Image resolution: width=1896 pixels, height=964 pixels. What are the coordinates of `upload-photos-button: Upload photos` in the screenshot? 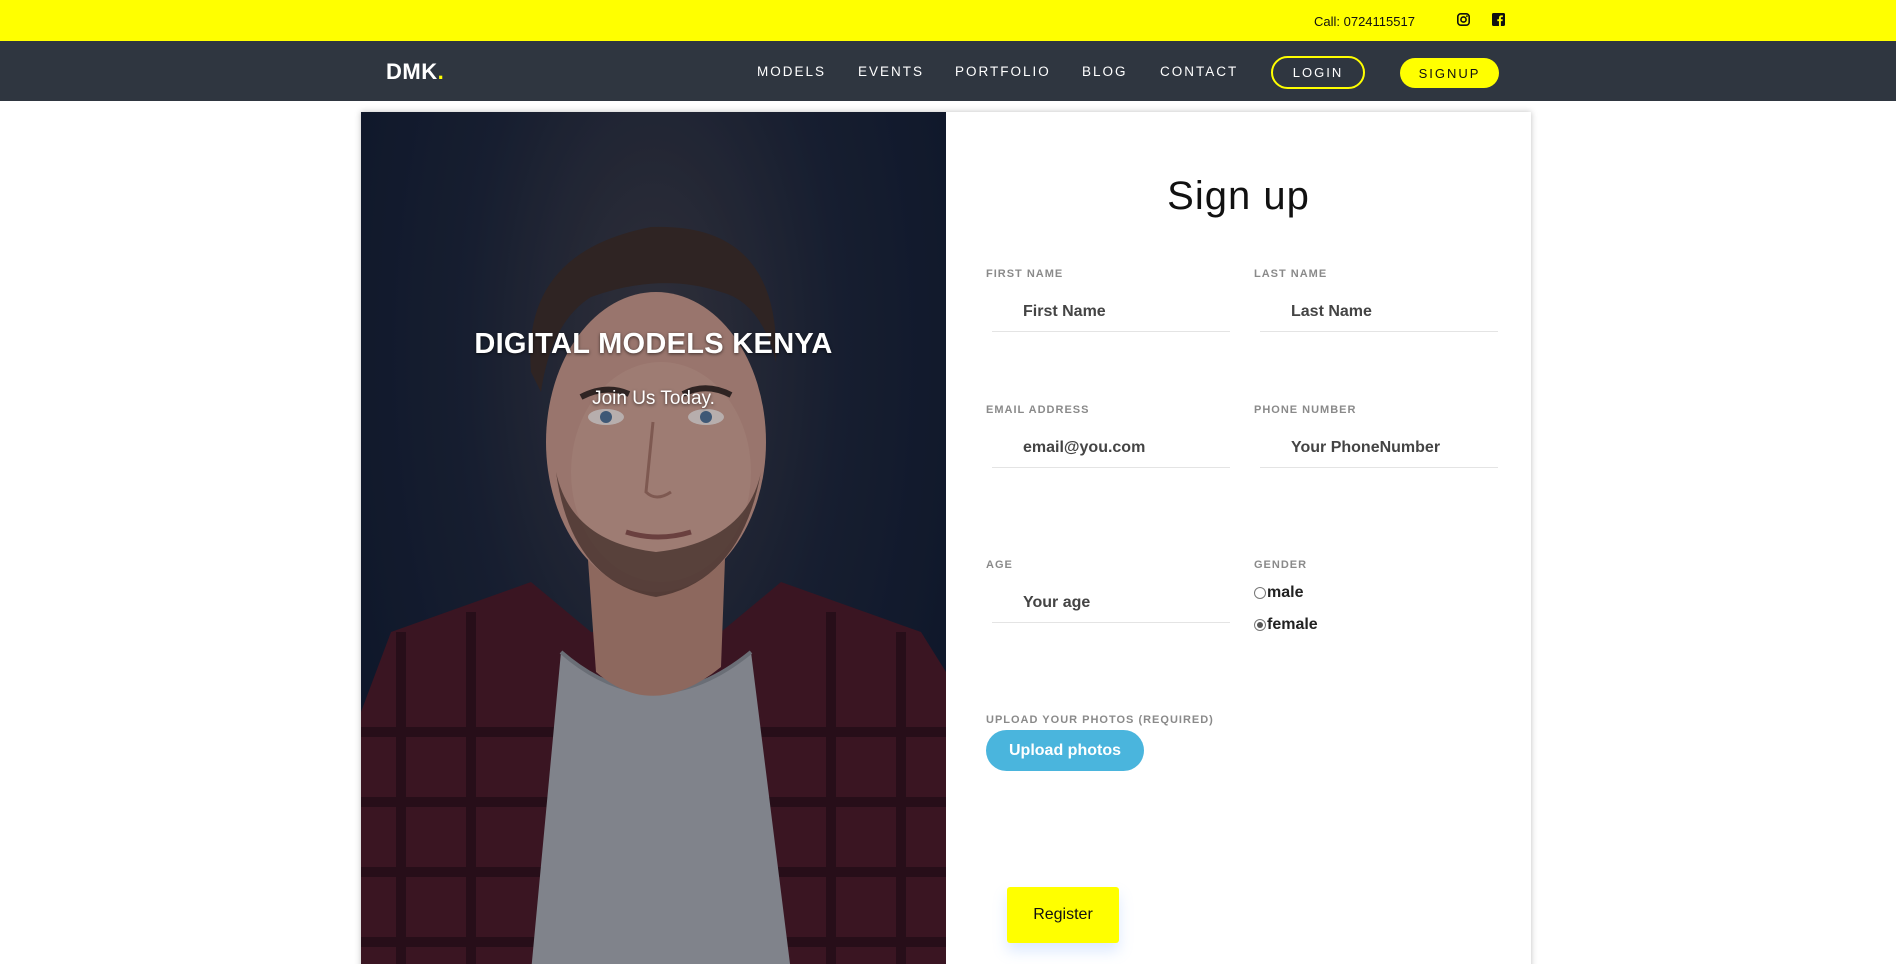 It's located at (1065, 750).